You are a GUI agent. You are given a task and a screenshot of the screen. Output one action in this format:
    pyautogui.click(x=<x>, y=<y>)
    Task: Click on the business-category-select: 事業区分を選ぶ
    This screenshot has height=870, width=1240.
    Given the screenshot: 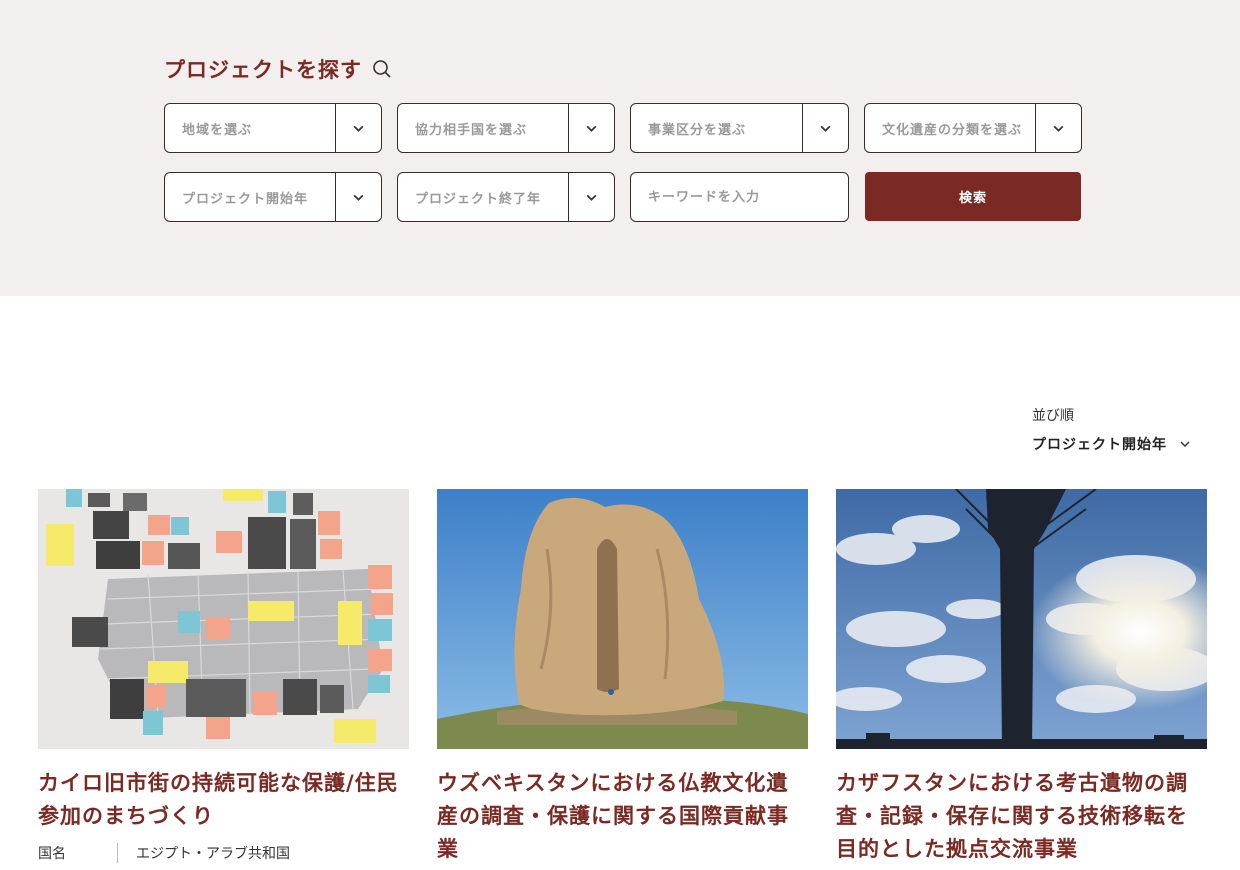 What is the action you would take?
    pyautogui.click(x=739, y=128)
    